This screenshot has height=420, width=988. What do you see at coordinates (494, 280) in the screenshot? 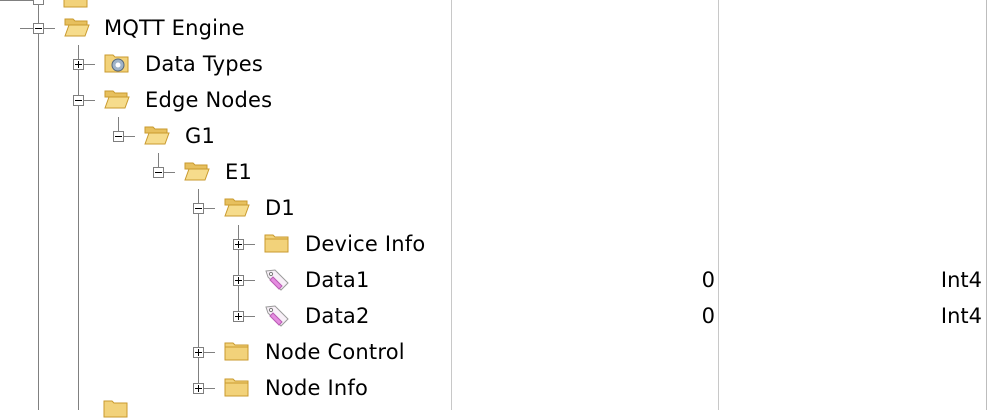
I see `tree-row: Data1 0 Int4` at bounding box center [494, 280].